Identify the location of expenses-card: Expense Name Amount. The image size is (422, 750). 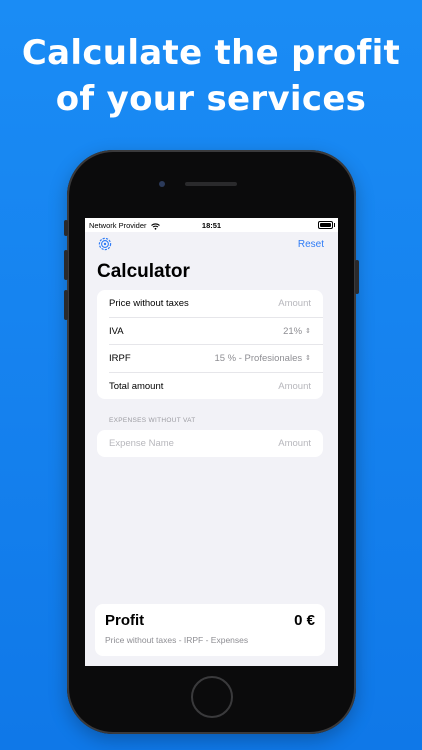
(210, 443).